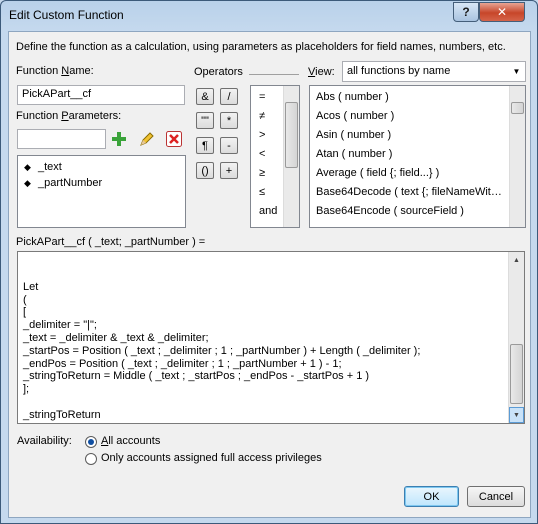 The height and width of the screenshot is (524, 538). I want to click on list-item: ≤, so click(262, 192).